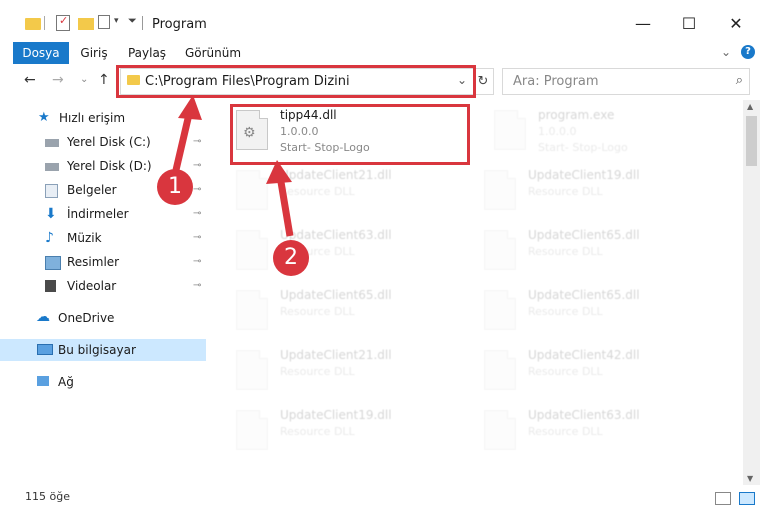 The width and height of the screenshot is (769, 522). Describe the element at coordinates (279, 172) in the screenshot. I see `arrow-2-head` at that location.